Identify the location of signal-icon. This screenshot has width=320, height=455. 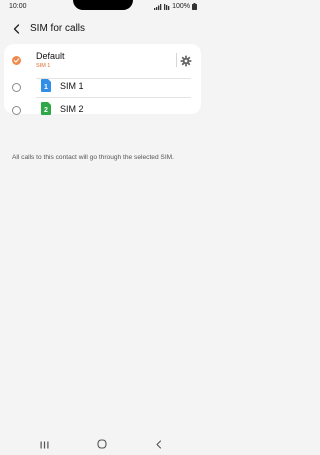
(158, 6).